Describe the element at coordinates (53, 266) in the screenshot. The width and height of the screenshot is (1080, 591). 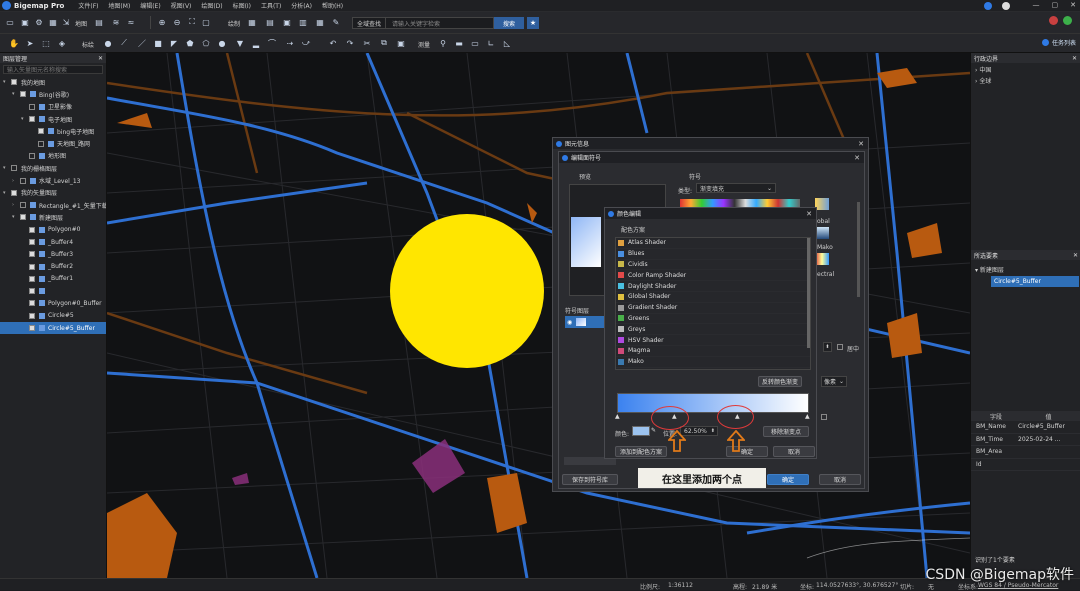
I see `layer-tree-item: _Buffer2` at that location.